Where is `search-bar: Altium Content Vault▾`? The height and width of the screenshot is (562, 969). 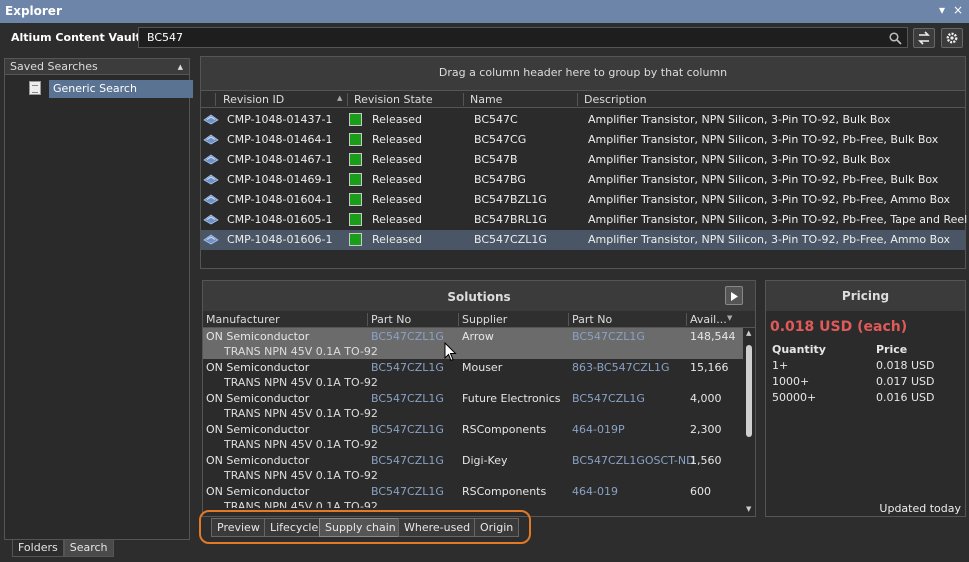
search-bar: Altium Content Vault▾ is located at coordinates (484, 38).